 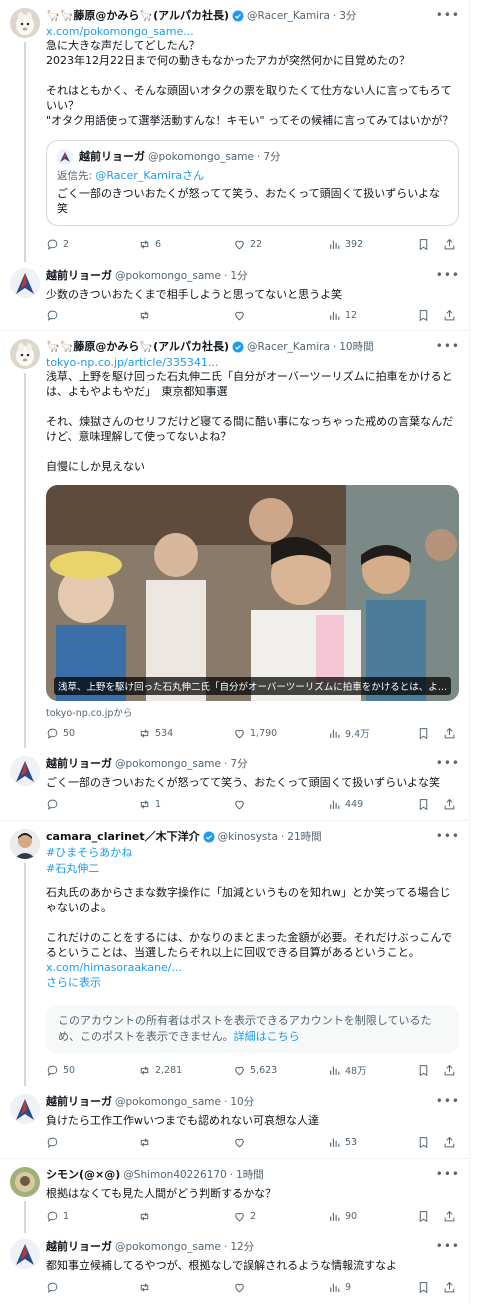 I want to click on hashtag: #石丸伸二, so click(x=253, y=869).